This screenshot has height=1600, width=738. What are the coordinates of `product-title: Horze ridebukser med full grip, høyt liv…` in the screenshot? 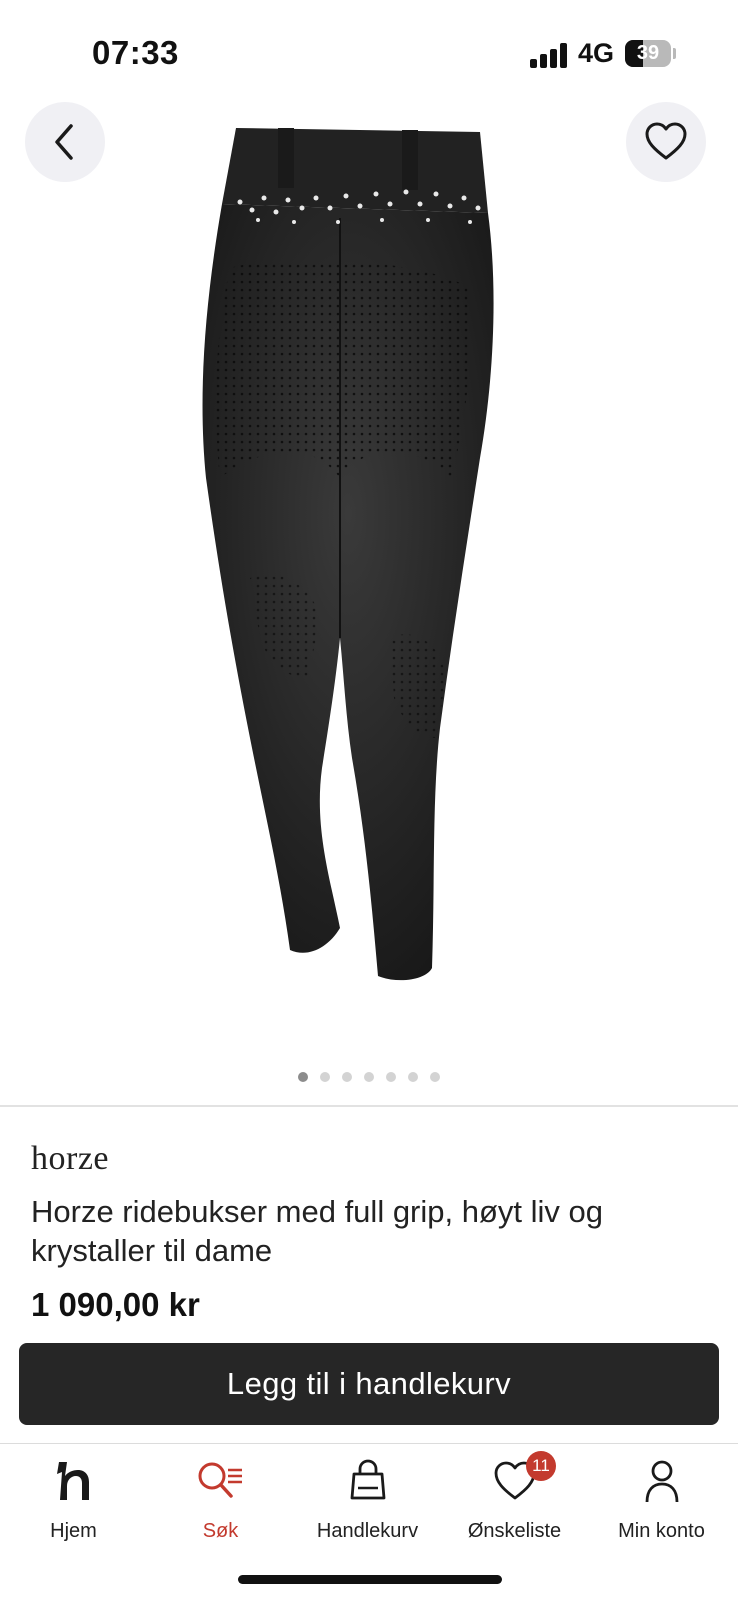 It's located at (317, 1231).